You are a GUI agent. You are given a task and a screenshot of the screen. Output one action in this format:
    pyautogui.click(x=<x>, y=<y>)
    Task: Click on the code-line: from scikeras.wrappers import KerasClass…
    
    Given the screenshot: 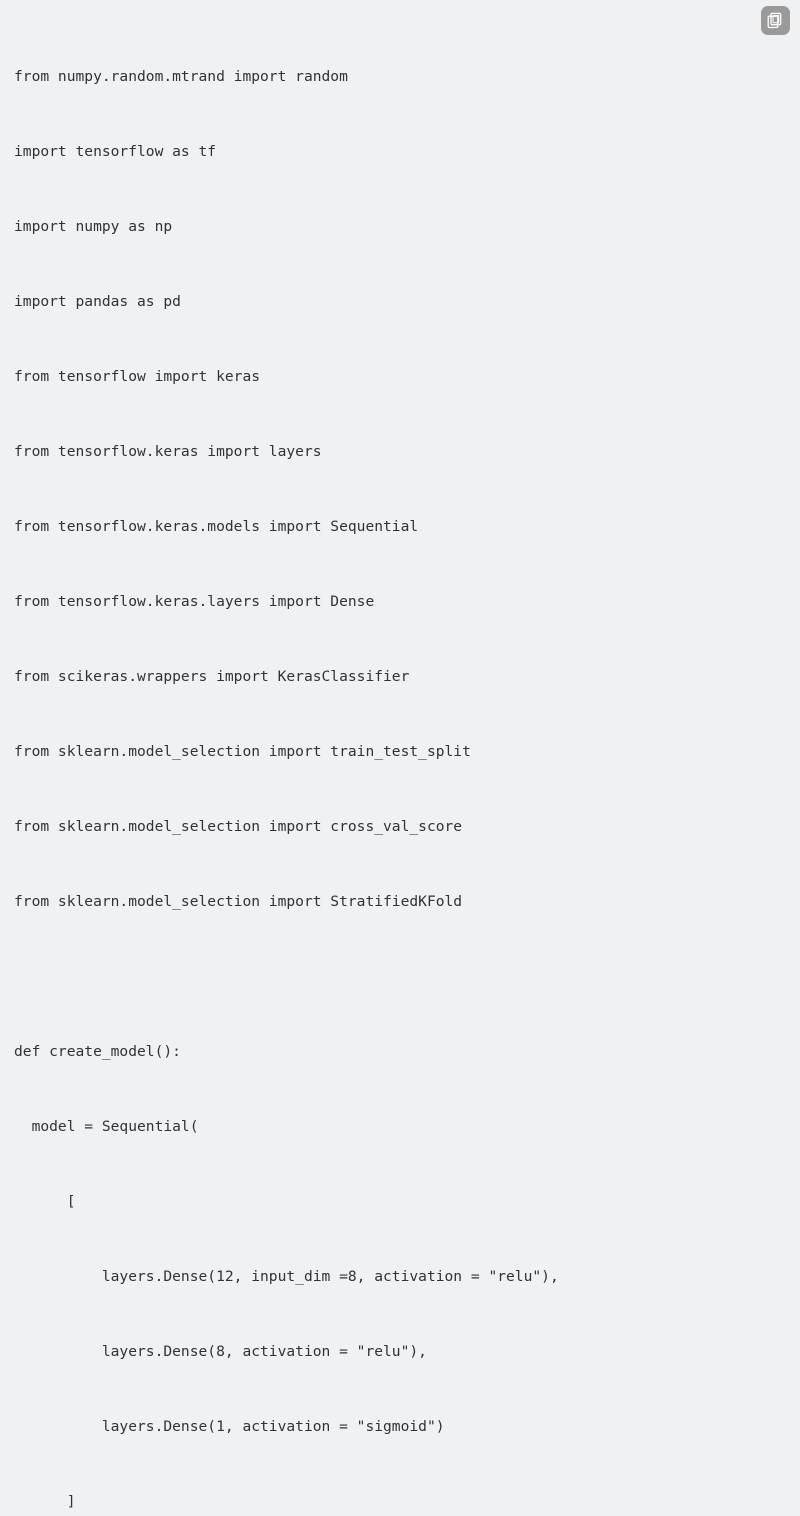 What is the action you would take?
    pyautogui.click(x=212, y=676)
    